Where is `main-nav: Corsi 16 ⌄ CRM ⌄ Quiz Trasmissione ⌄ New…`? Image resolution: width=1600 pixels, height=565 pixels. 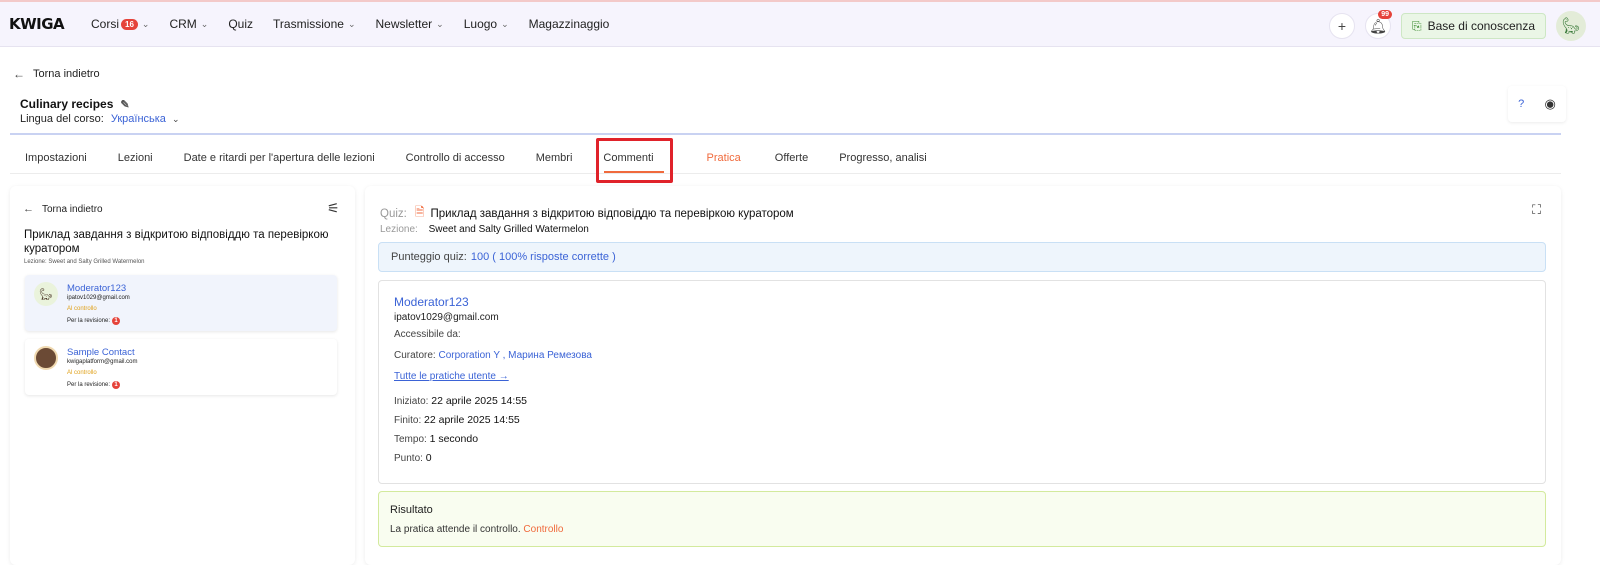
main-nav: Corsi 16 ⌄ CRM ⌄ Quiz Trasmissione ⌄ New… is located at coordinates (360, 24).